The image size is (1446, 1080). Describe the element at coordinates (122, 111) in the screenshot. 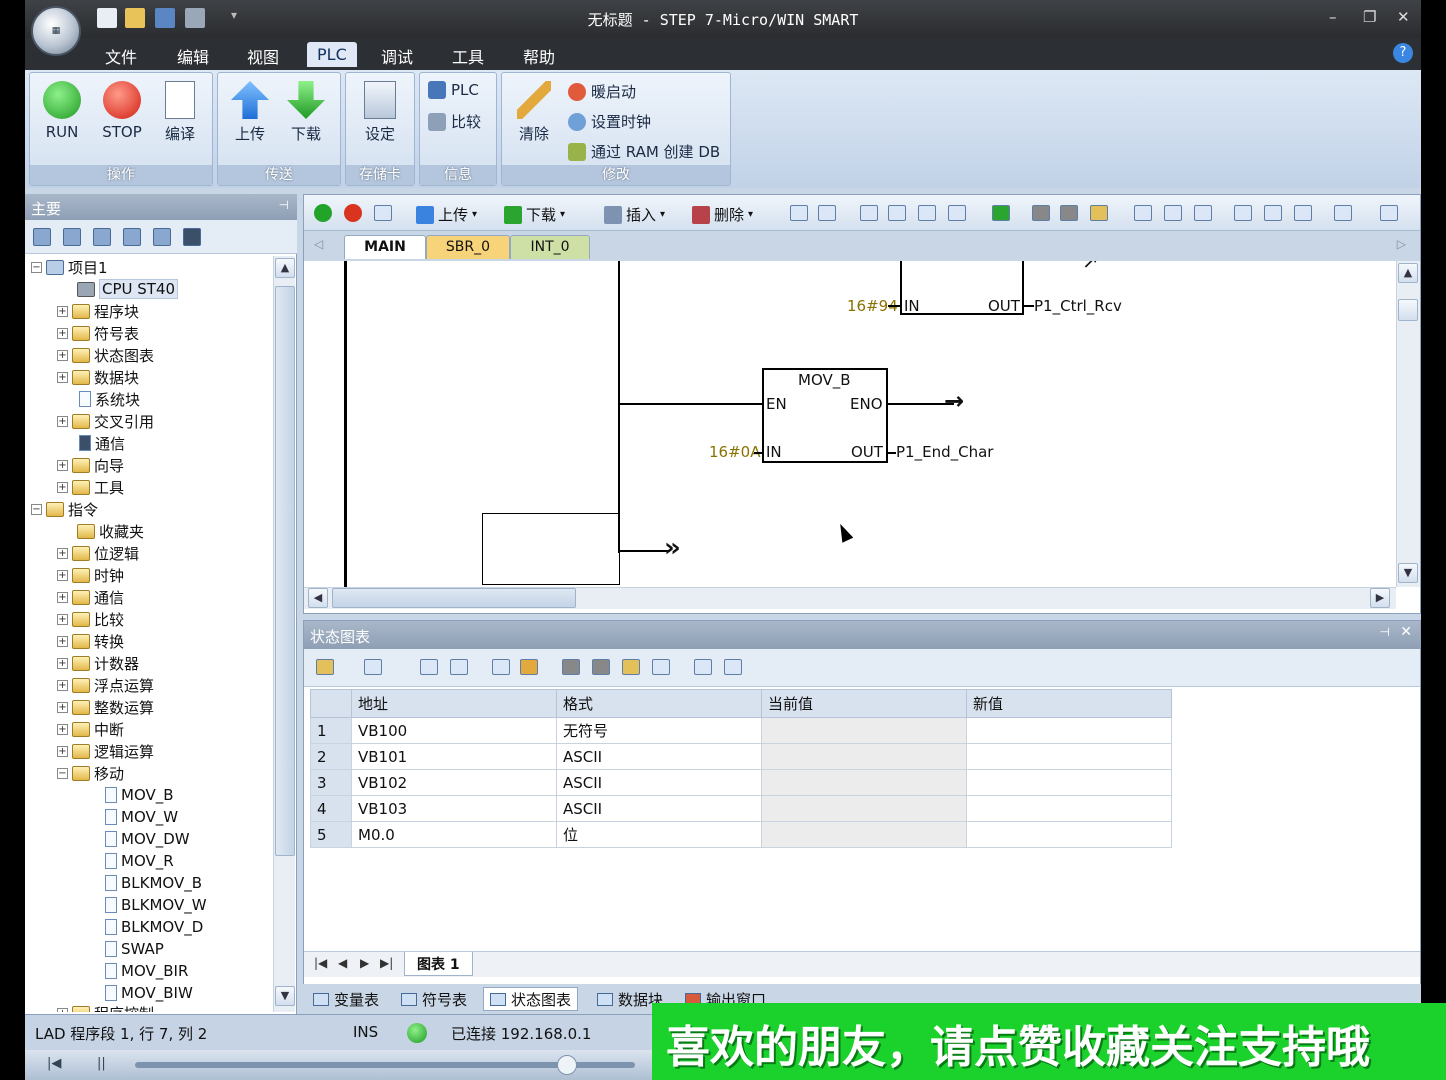

I see `stop-button: STOP` at that location.